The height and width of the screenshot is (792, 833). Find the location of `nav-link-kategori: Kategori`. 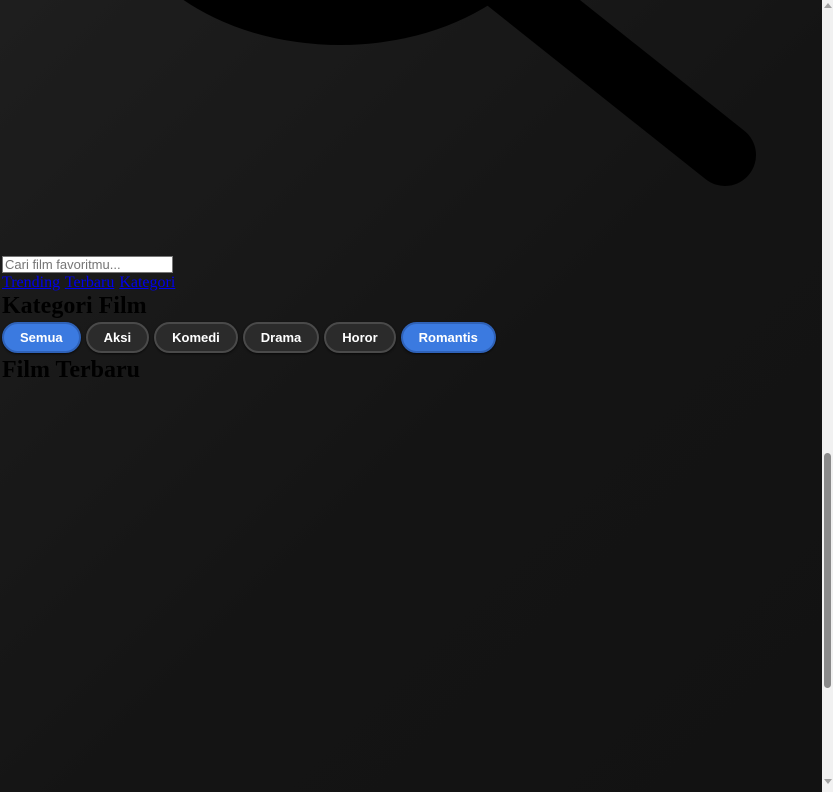

nav-link-kategori: Kategori is located at coordinates (147, 282).